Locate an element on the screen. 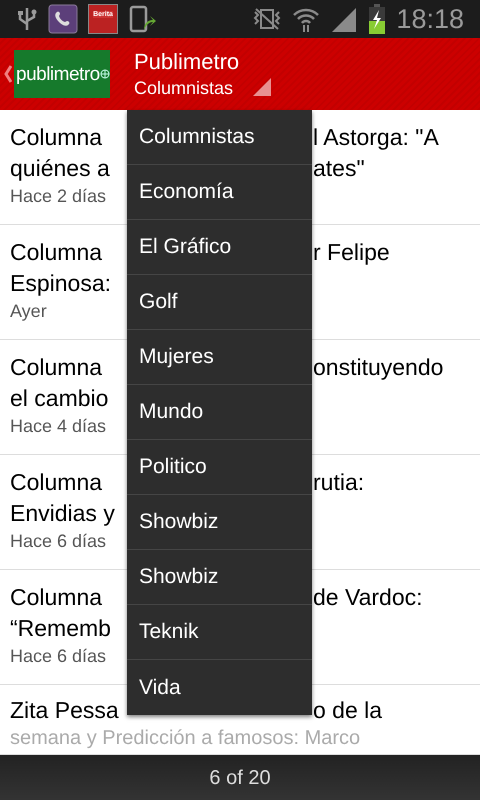  article-title-fragment: de Vardoc: is located at coordinates (368, 597).